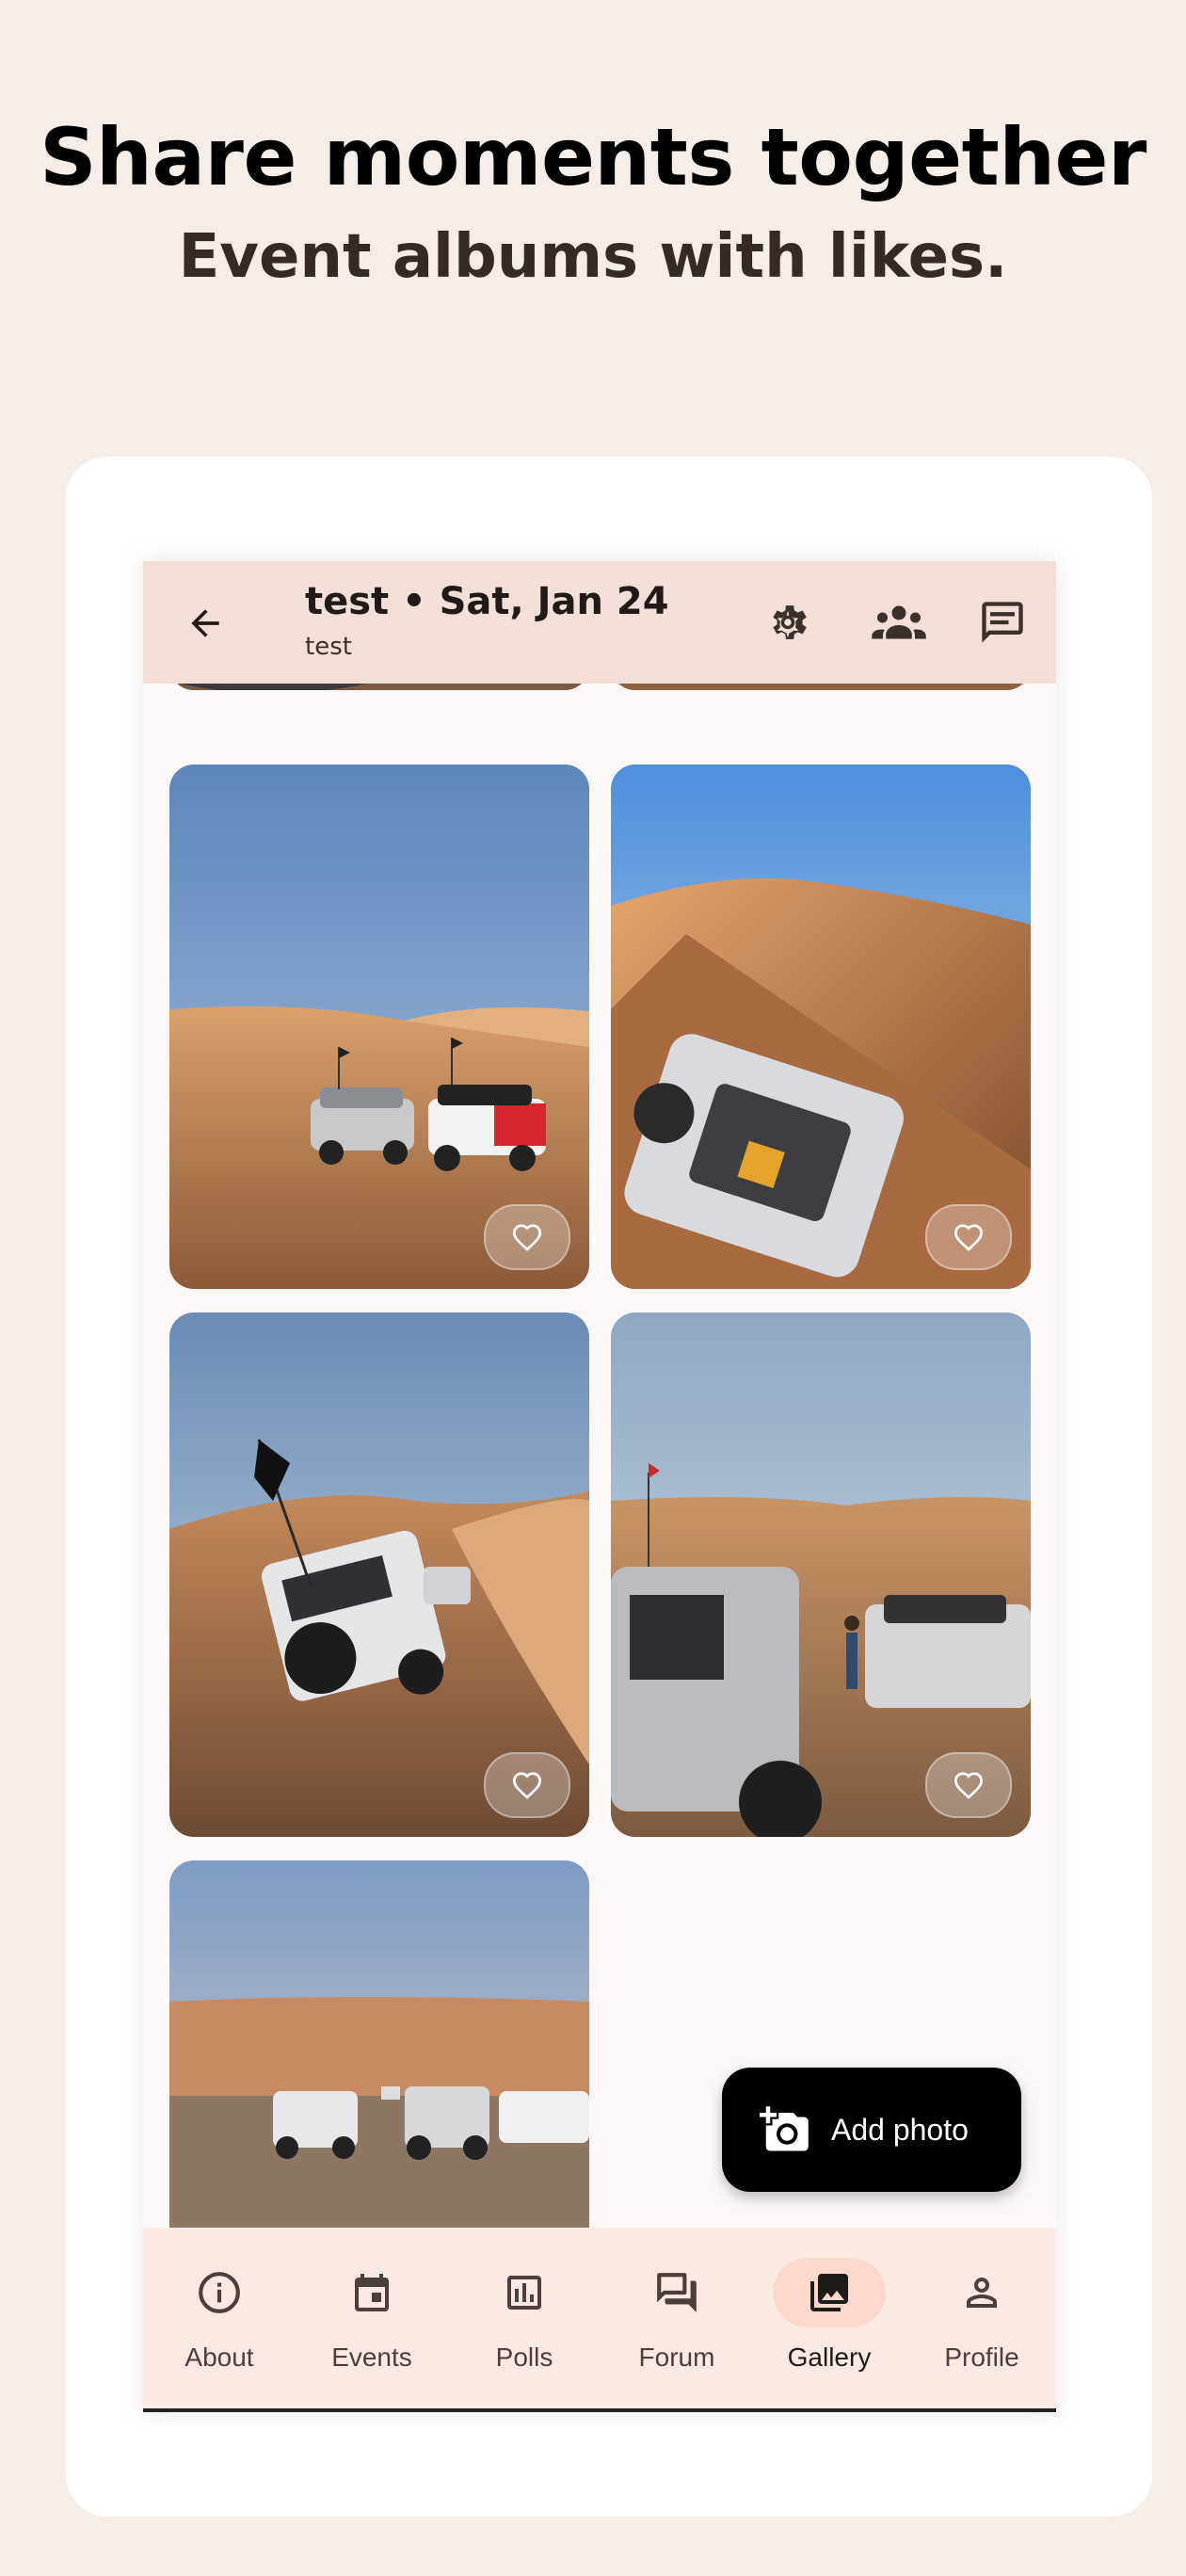  I want to click on nav-label: Events, so click(371, 2357).